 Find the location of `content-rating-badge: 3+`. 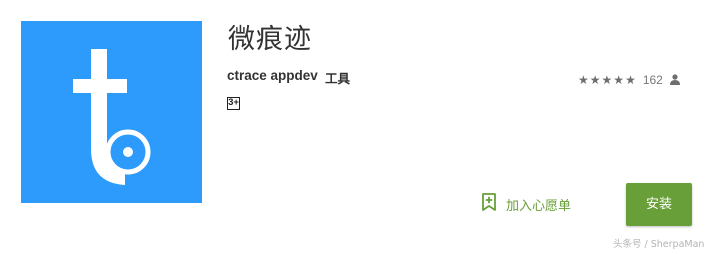

content-rating-badge: 3+ is located at coordinates (233, 103).